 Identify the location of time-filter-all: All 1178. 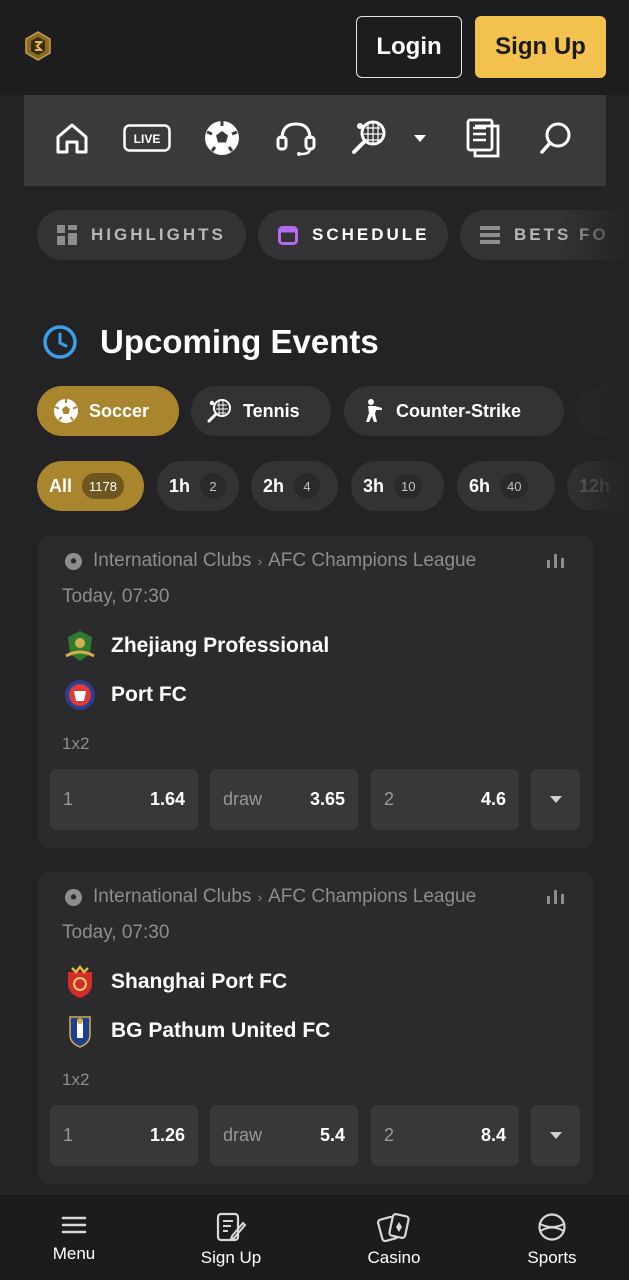
(90, 486).